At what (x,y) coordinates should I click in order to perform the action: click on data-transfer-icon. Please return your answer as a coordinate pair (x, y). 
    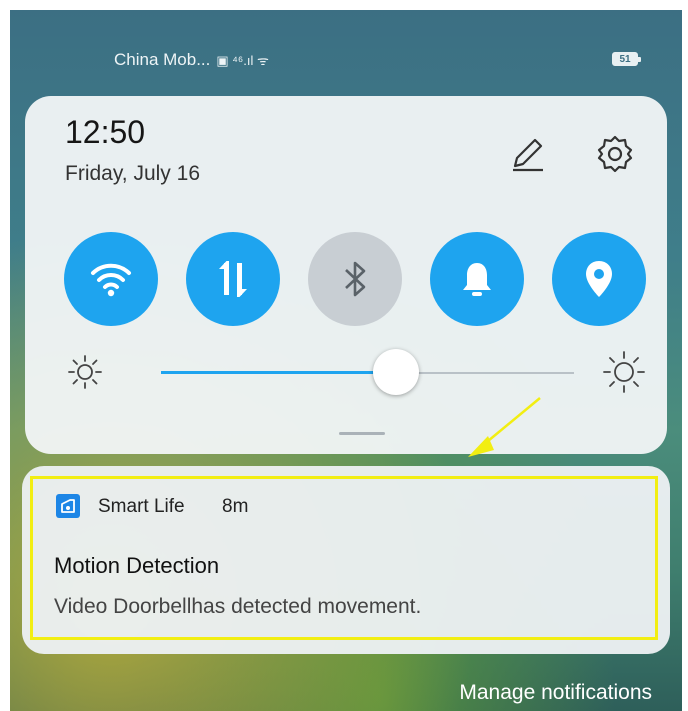
    Looking at the image, I should click on (233, 279).